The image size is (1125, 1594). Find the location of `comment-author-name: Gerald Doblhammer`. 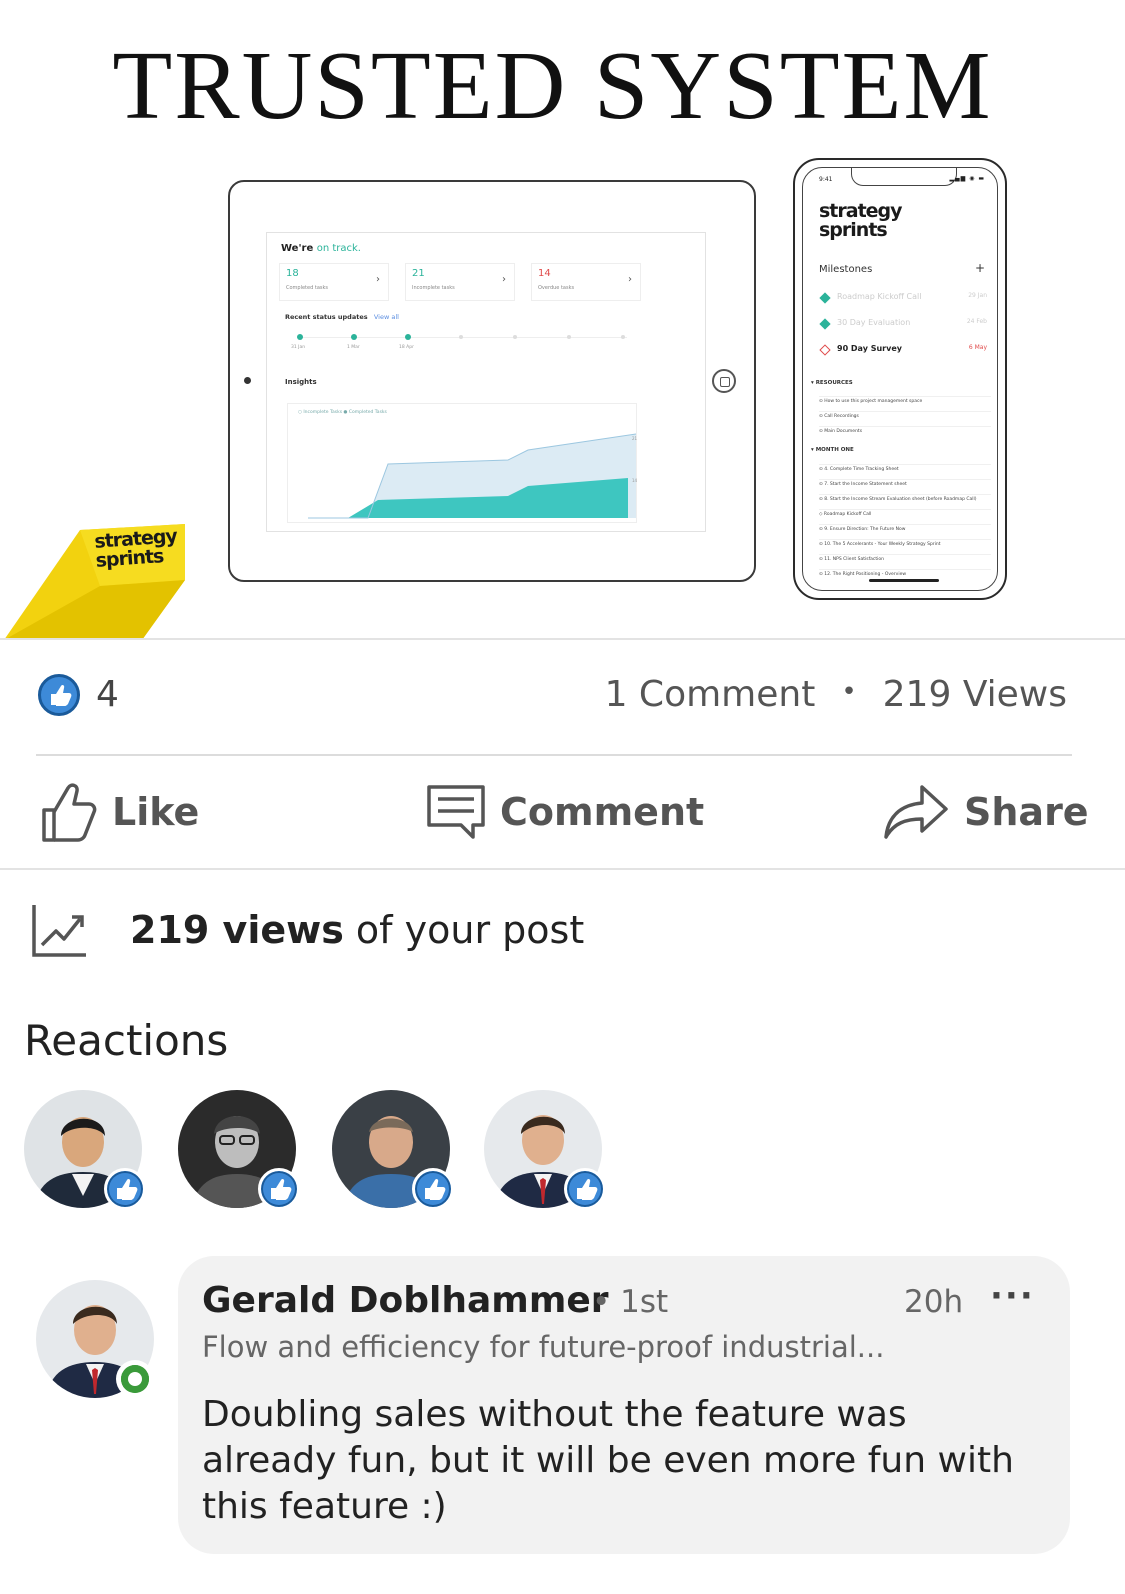

comment-author-name: Gerald Doblhammer is located at coordinates (405, 1300).